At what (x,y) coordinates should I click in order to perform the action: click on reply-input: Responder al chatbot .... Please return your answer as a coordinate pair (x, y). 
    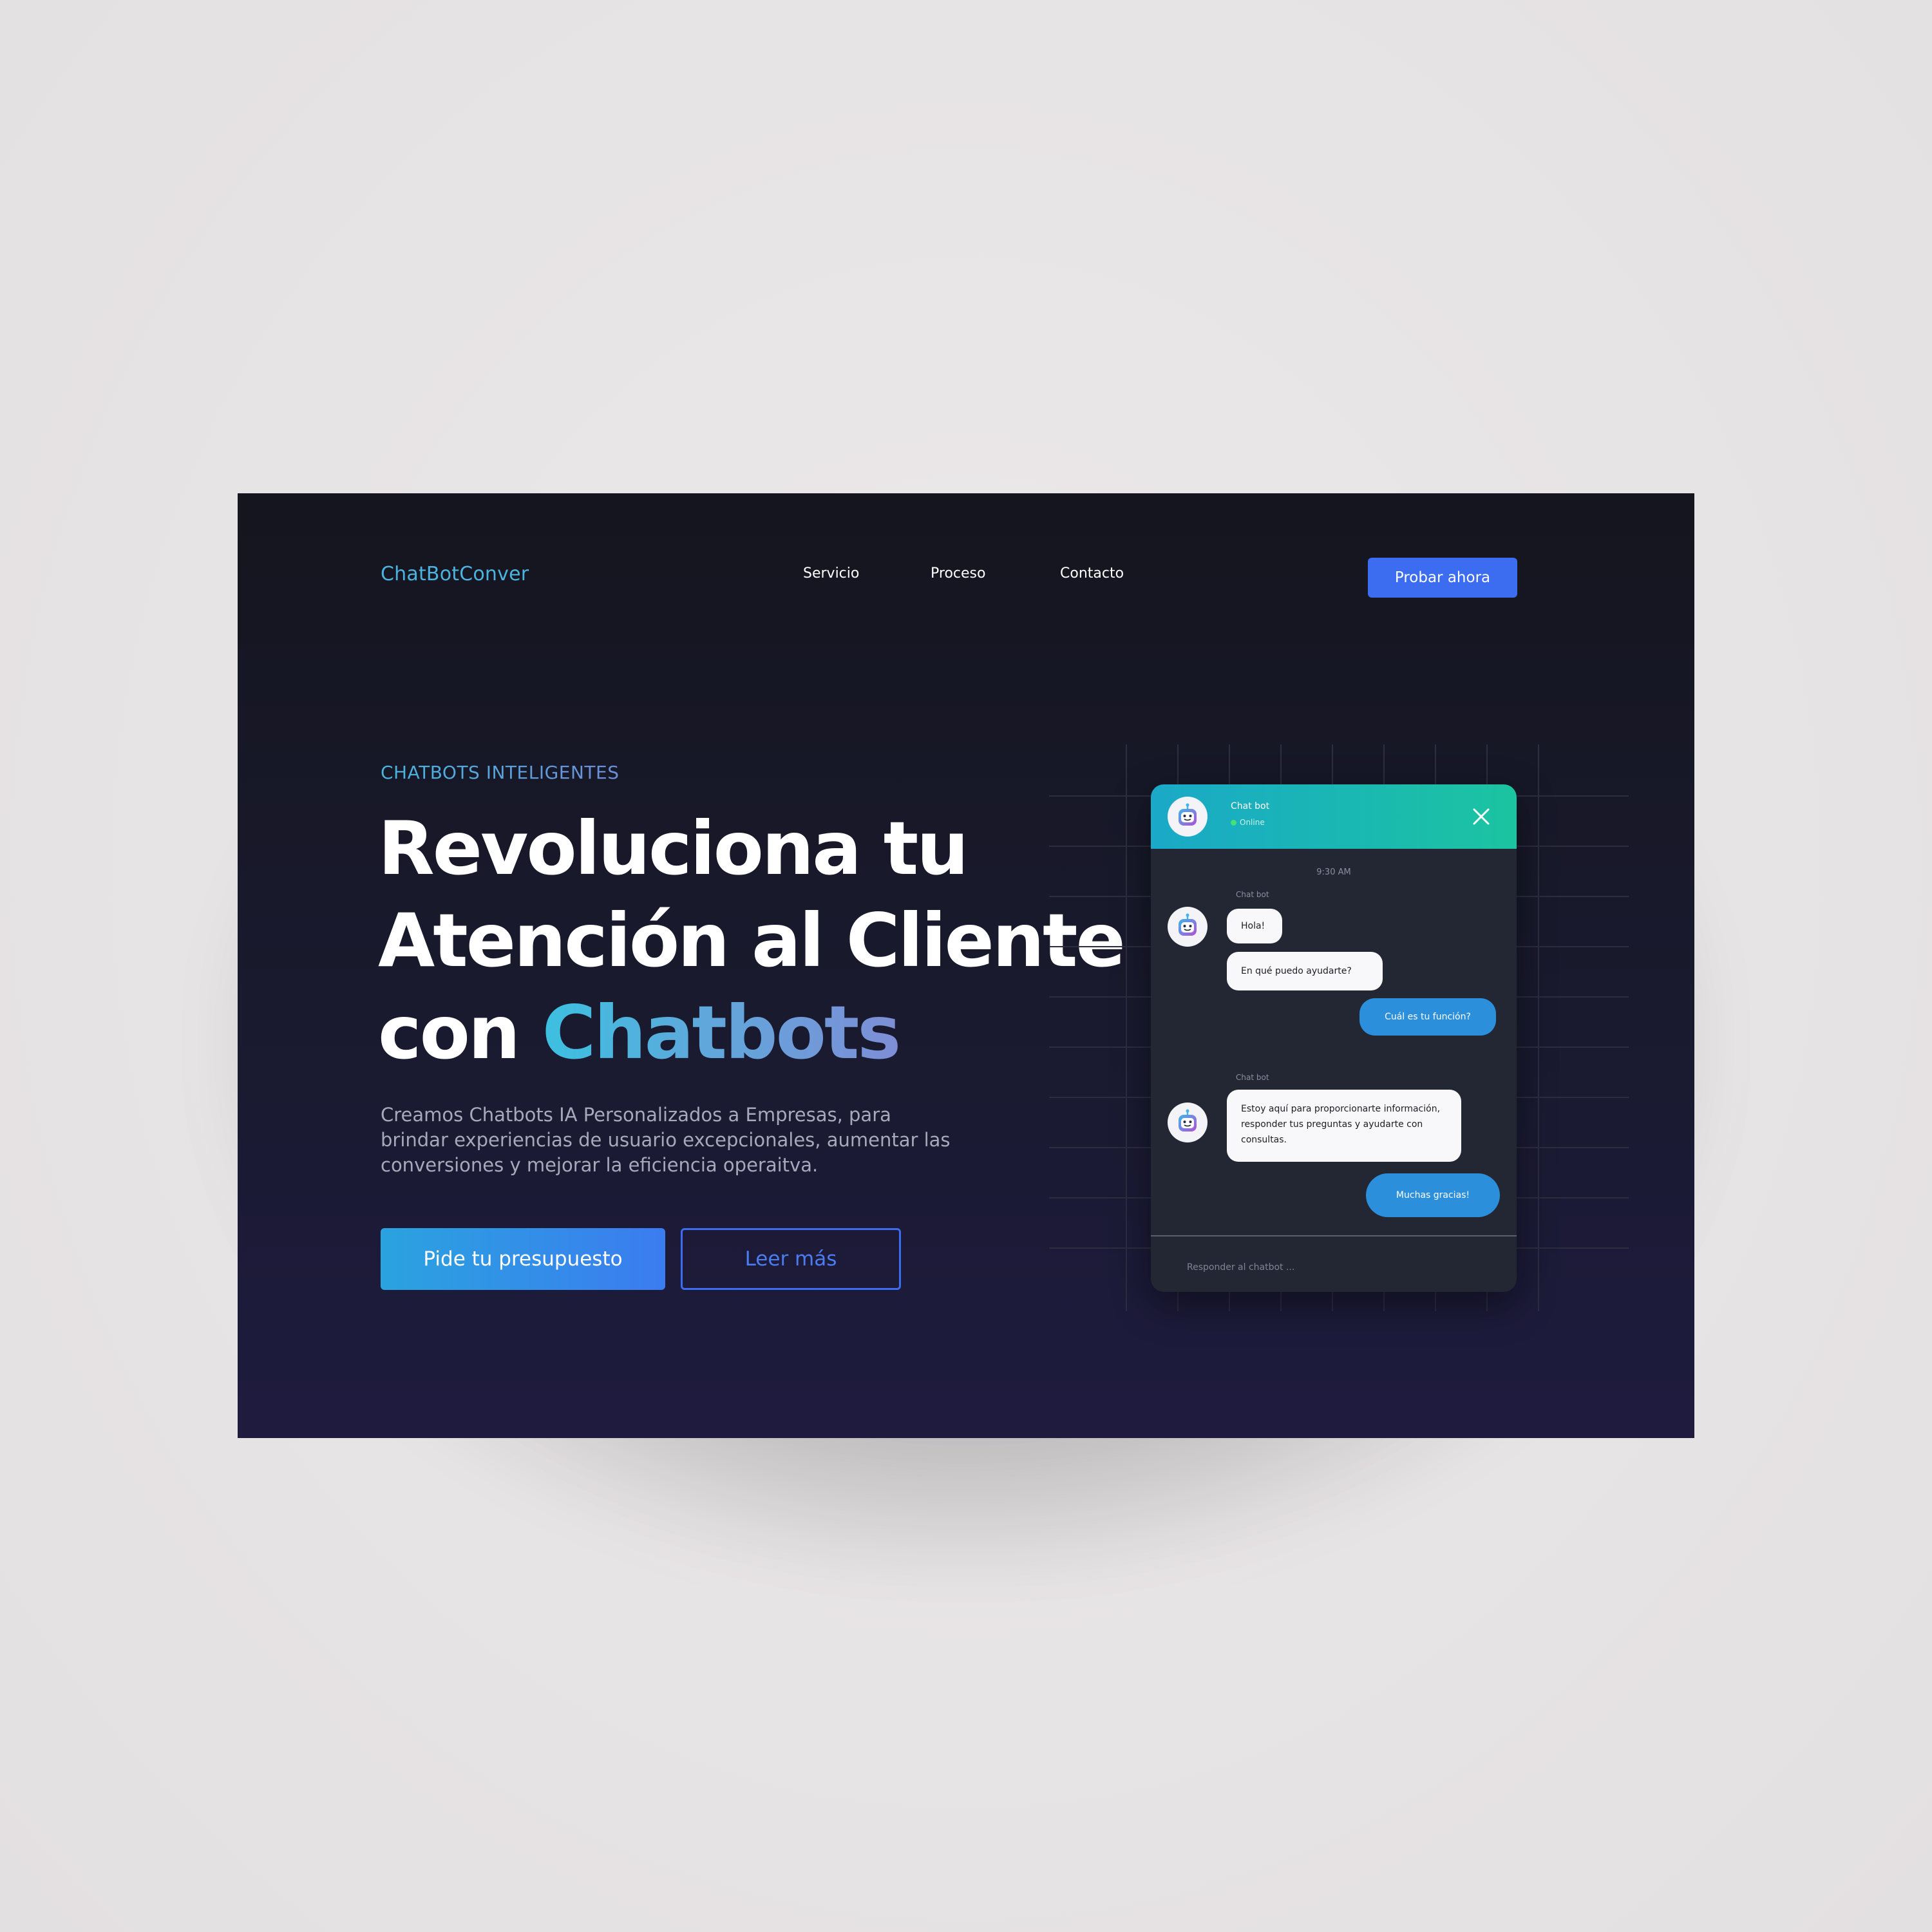
    Looking at the image, I should click on (1240, 1267).